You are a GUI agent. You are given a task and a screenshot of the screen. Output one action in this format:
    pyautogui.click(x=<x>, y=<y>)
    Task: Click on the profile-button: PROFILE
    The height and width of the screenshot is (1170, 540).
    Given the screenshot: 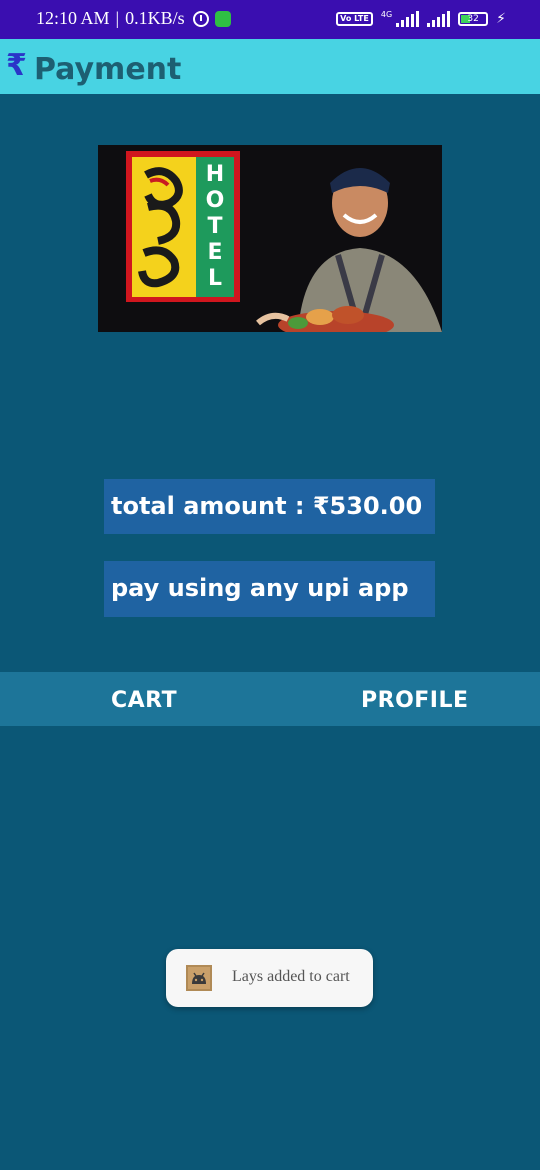 What is the action you would take?
    pyautogui.click(x=415, y=699)
    